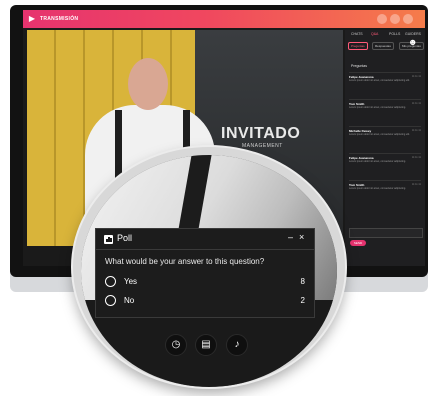 The width and height of the screenshot is (433, 396). I want to click on poll-header: Poll – ×, so click(205, 239).